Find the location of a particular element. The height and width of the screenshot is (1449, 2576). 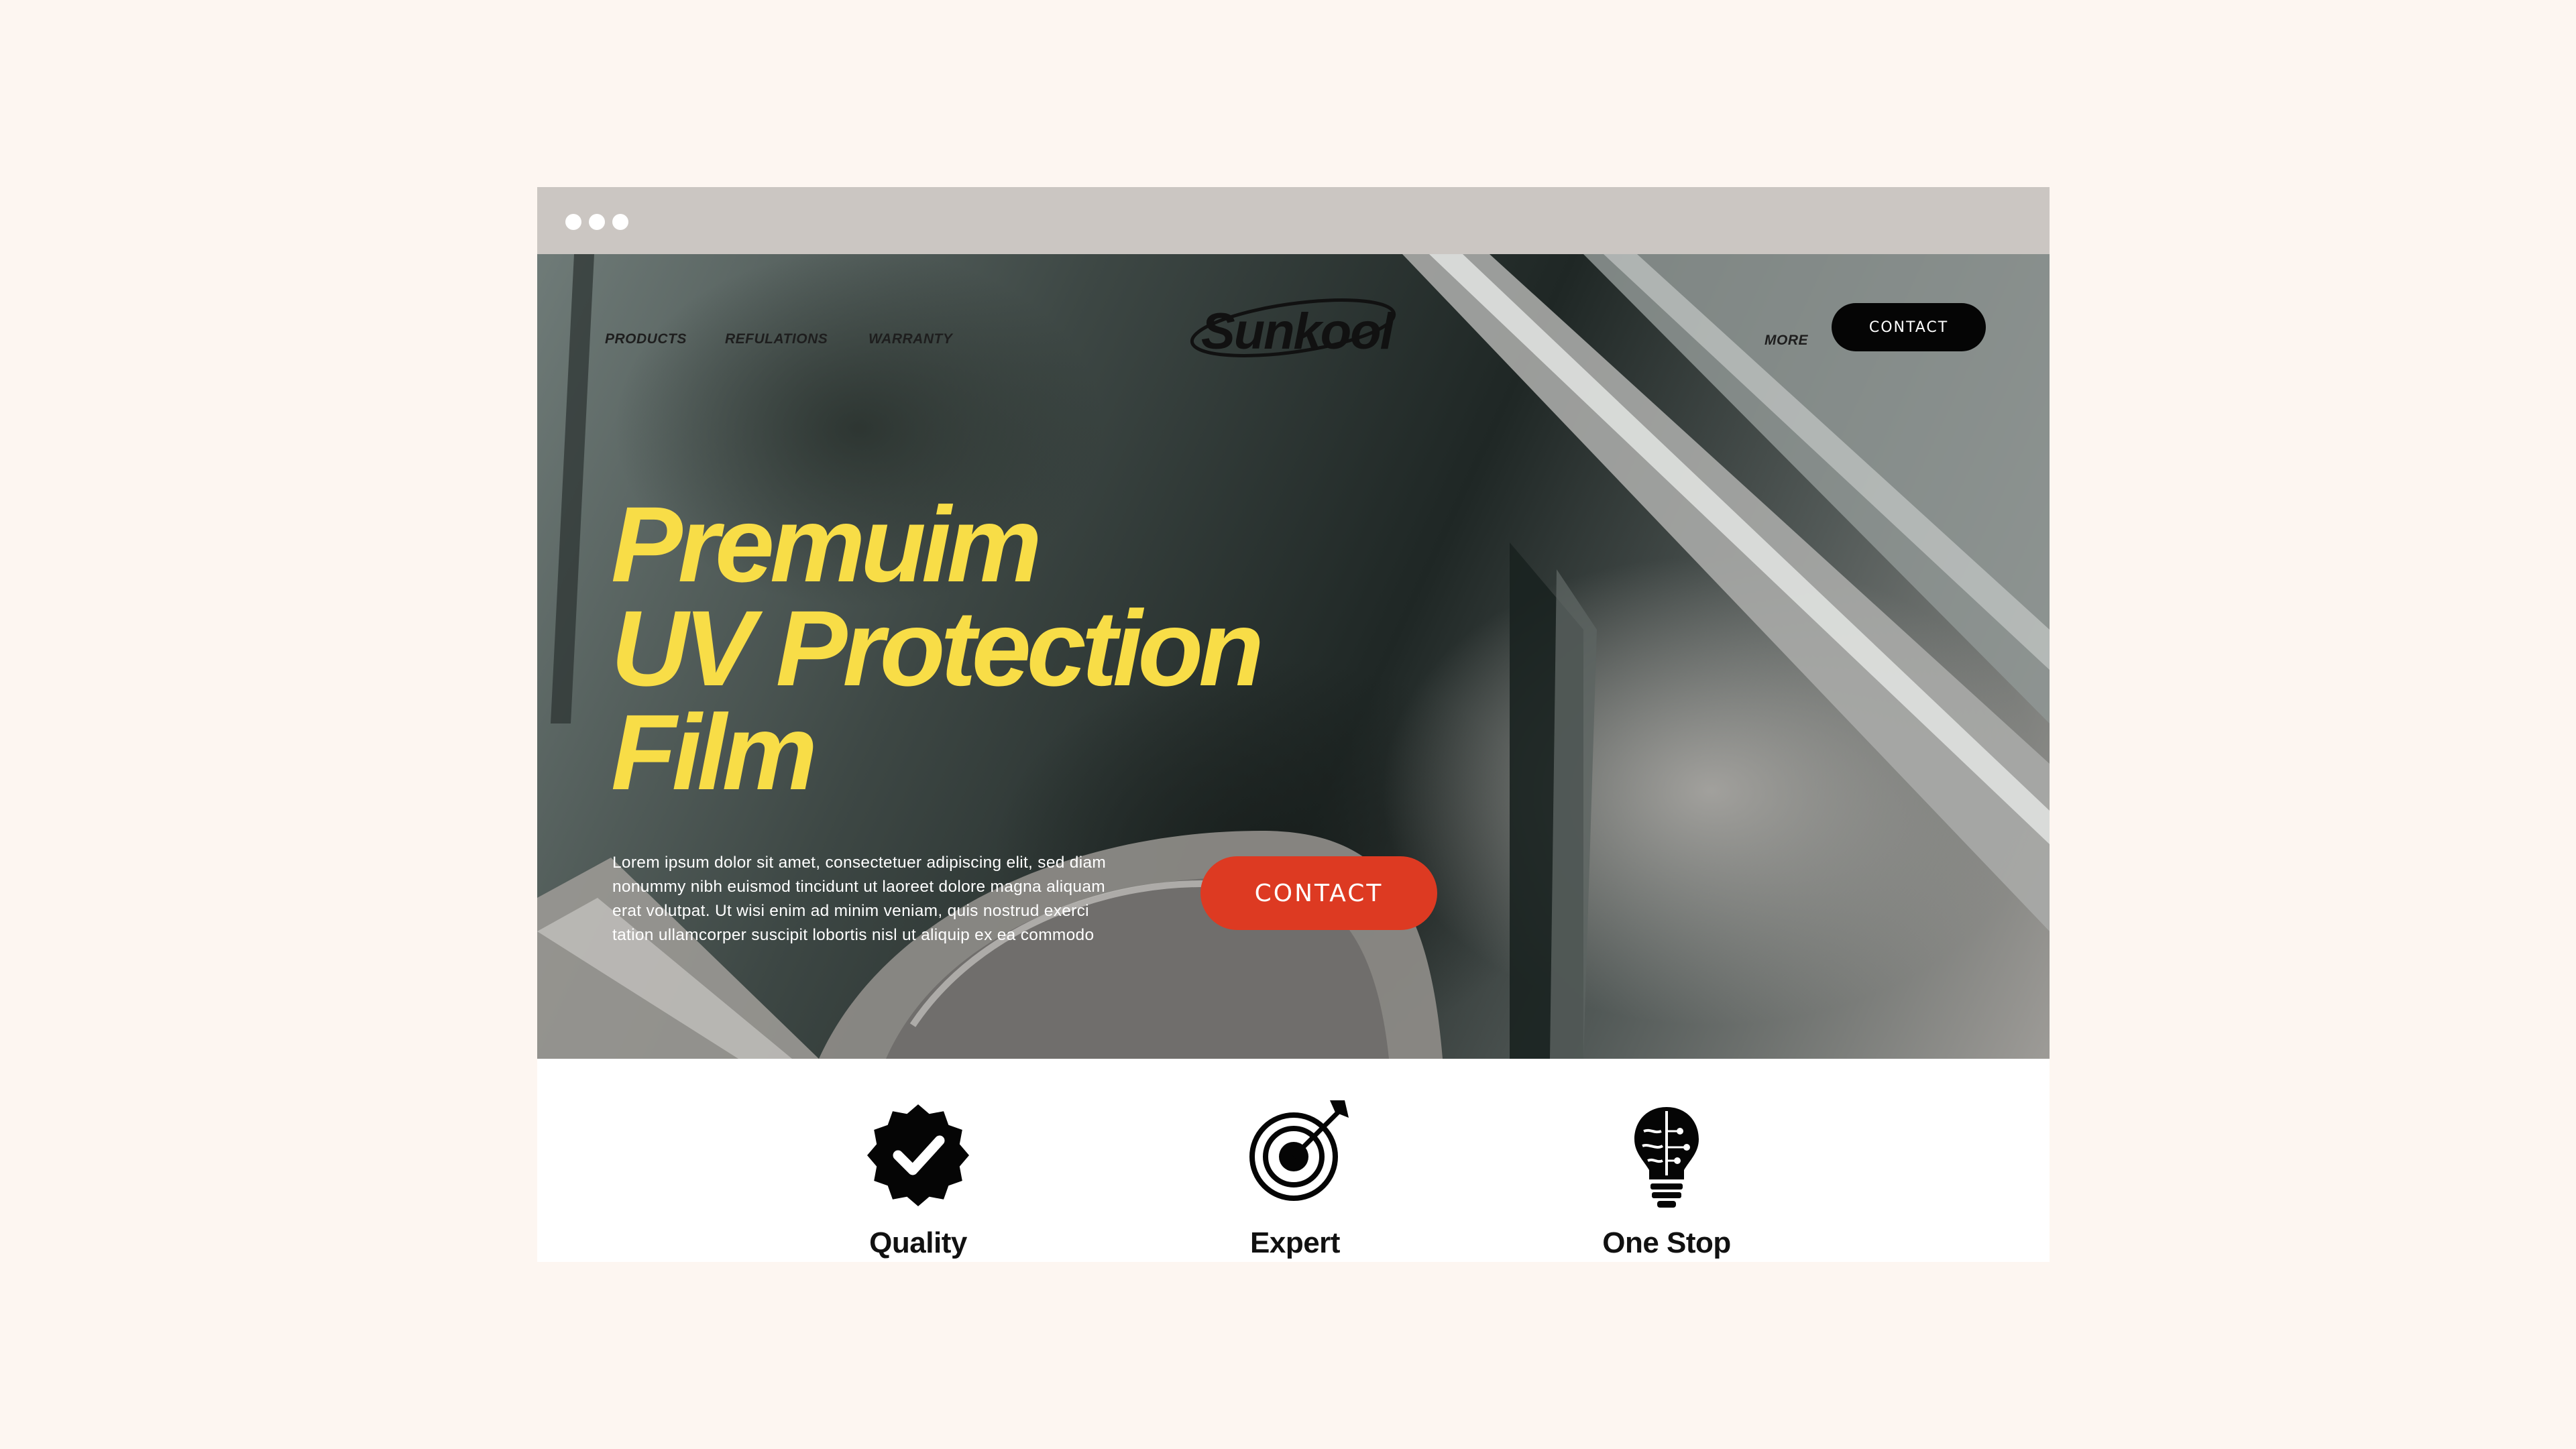

headline-line-2: UV Protection is located at coordinates (937, 648).